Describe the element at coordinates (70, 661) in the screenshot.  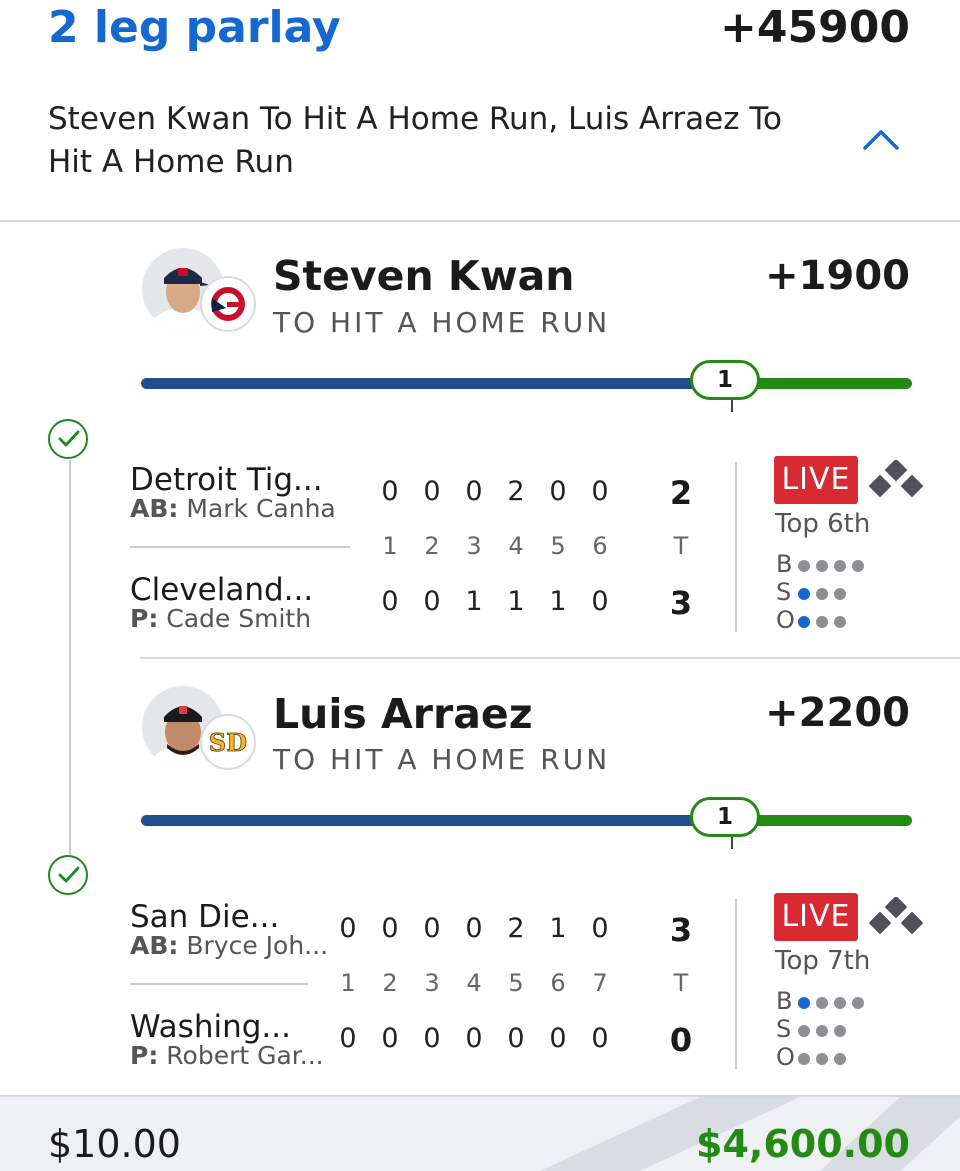
I see `timeline-line` at that location.